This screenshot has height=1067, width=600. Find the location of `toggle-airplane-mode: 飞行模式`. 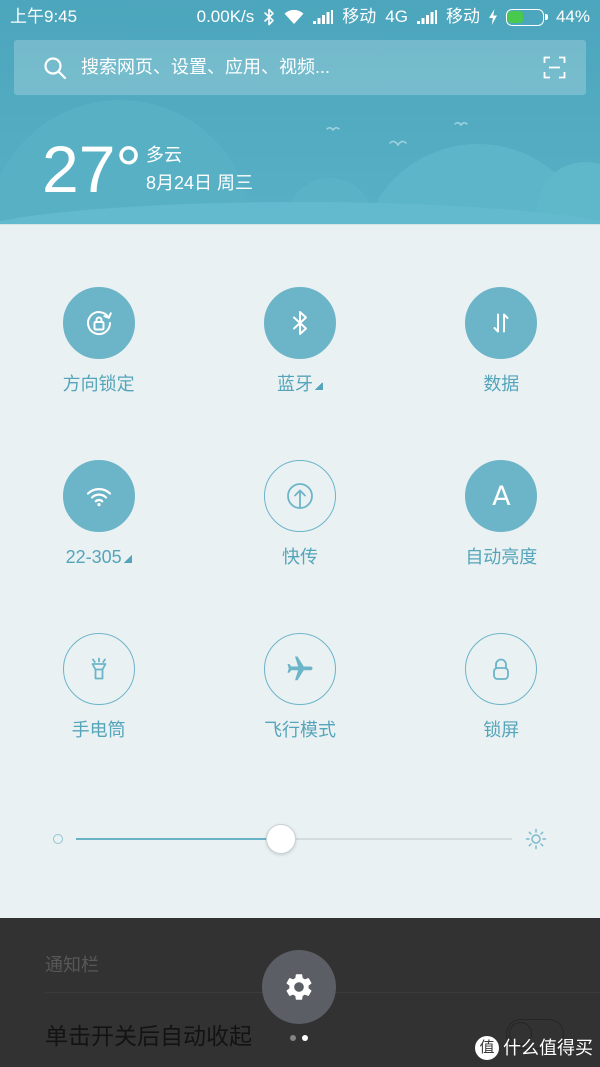

toggle-airplane-mode: 飞行模式 is located at coordinates (299, 719).